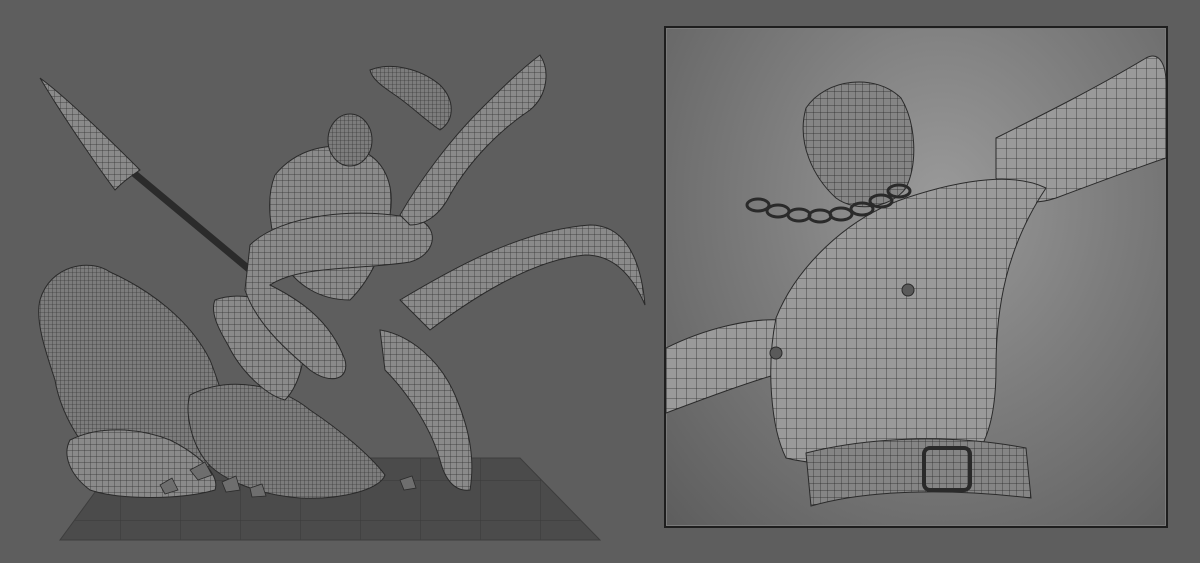 Image resolution: width=1200 pixels, height=563 pixels. Describe the element at coordinates (90, 134) in the screenshot. I see `spear-blade` at that location.